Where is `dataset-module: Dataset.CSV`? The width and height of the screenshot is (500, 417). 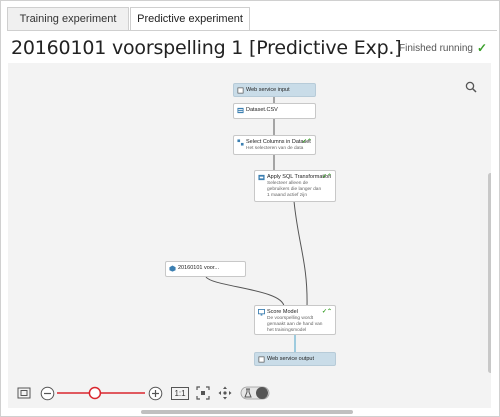 dataset-module: Dataset.CSV is located at coordinates (274, 111).